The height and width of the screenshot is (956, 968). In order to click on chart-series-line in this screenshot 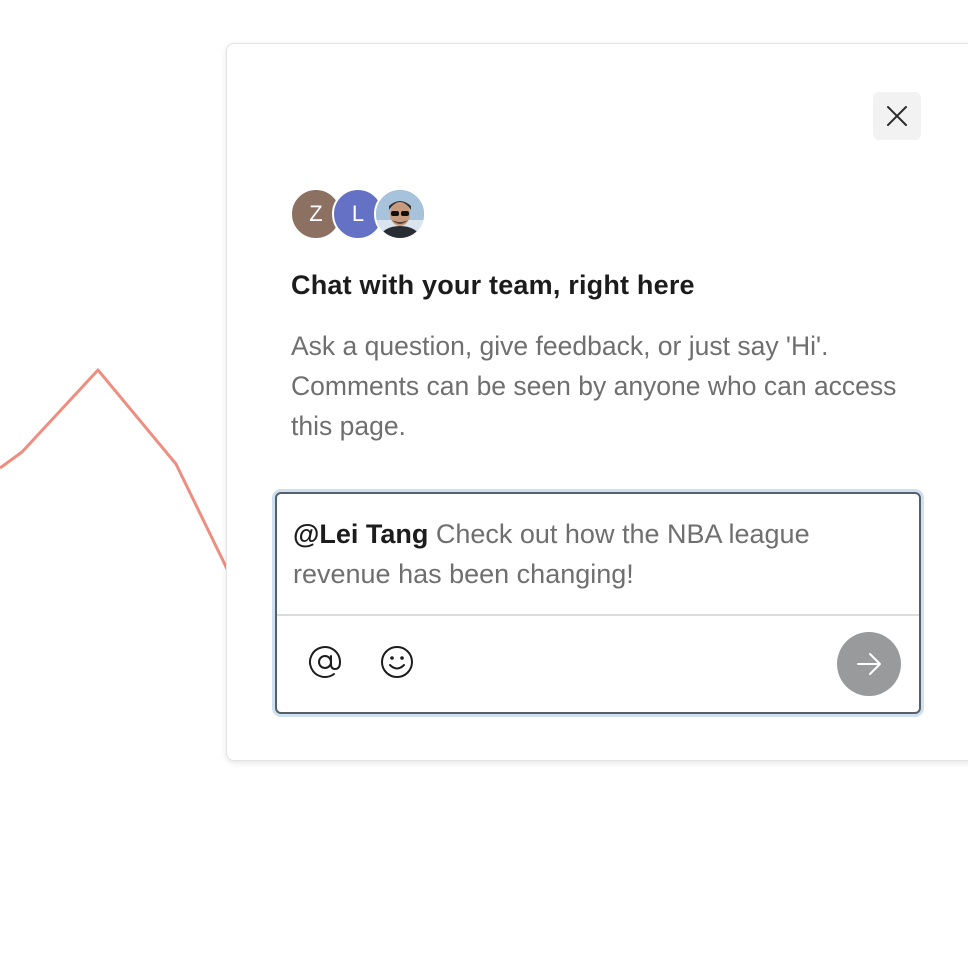, I will do `click(116, 472)`.